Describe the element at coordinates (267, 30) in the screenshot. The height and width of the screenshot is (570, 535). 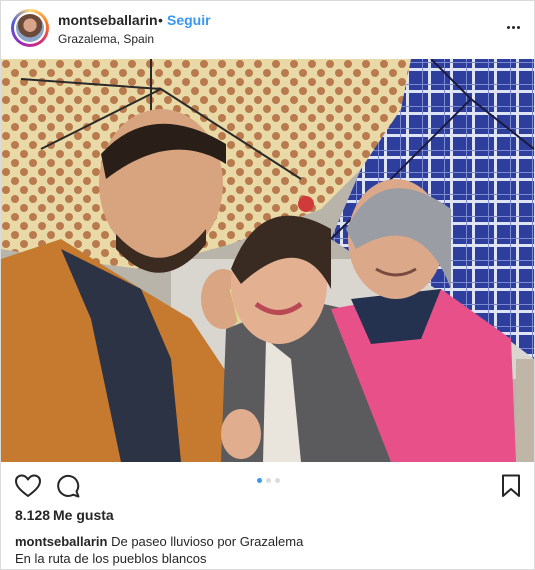
I see `post-header: montseballarin • Seguir Grazalema, Spain` at that location.